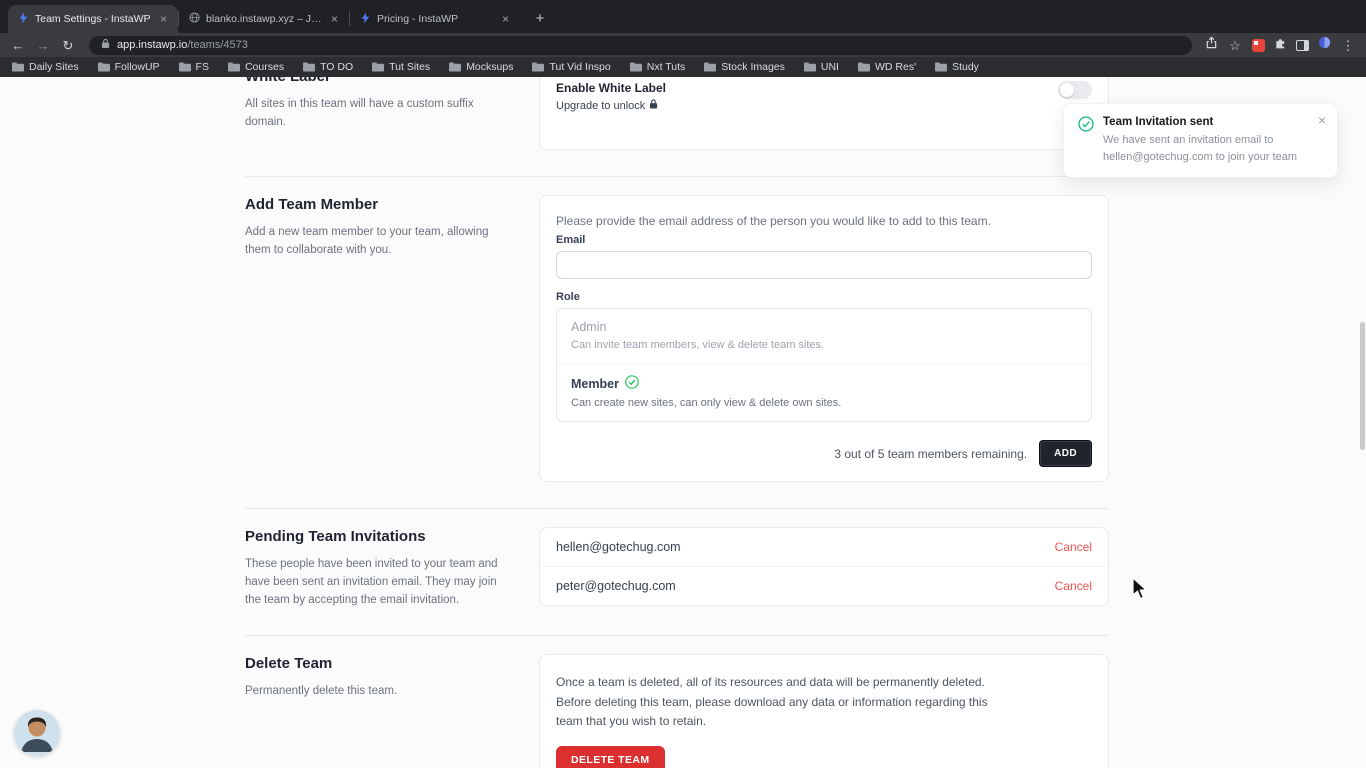  I want to click on bookmark-item: Mocksups, so click(481, 67).